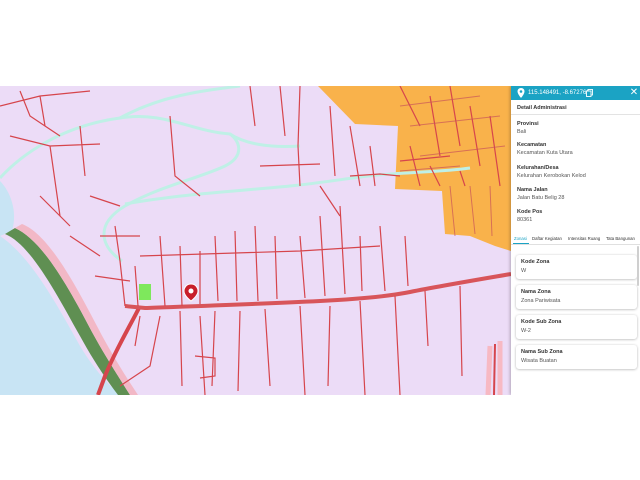 Image resolution: width=640 pixels, height=480 pixels. What do you see at coordinates (551, 176) in the screenshot?
I see `field-value-kelurahan: Kelurahan Kerobokan Kelod` at bounding box center [551, 176].